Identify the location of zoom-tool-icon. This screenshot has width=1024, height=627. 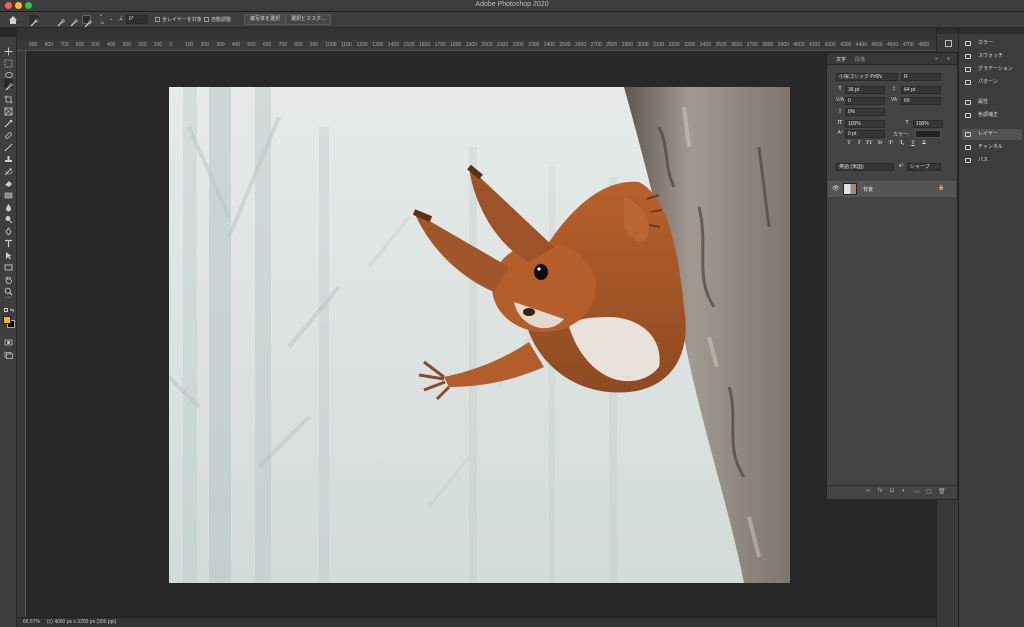
(8, 289).